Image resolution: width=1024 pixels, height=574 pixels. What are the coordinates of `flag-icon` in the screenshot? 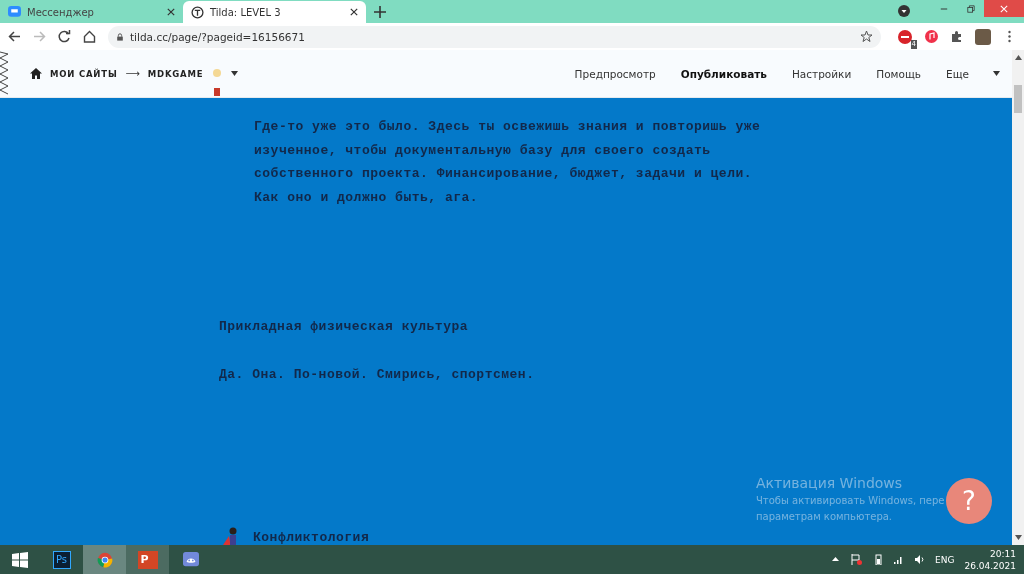 It's located at (857, 559).